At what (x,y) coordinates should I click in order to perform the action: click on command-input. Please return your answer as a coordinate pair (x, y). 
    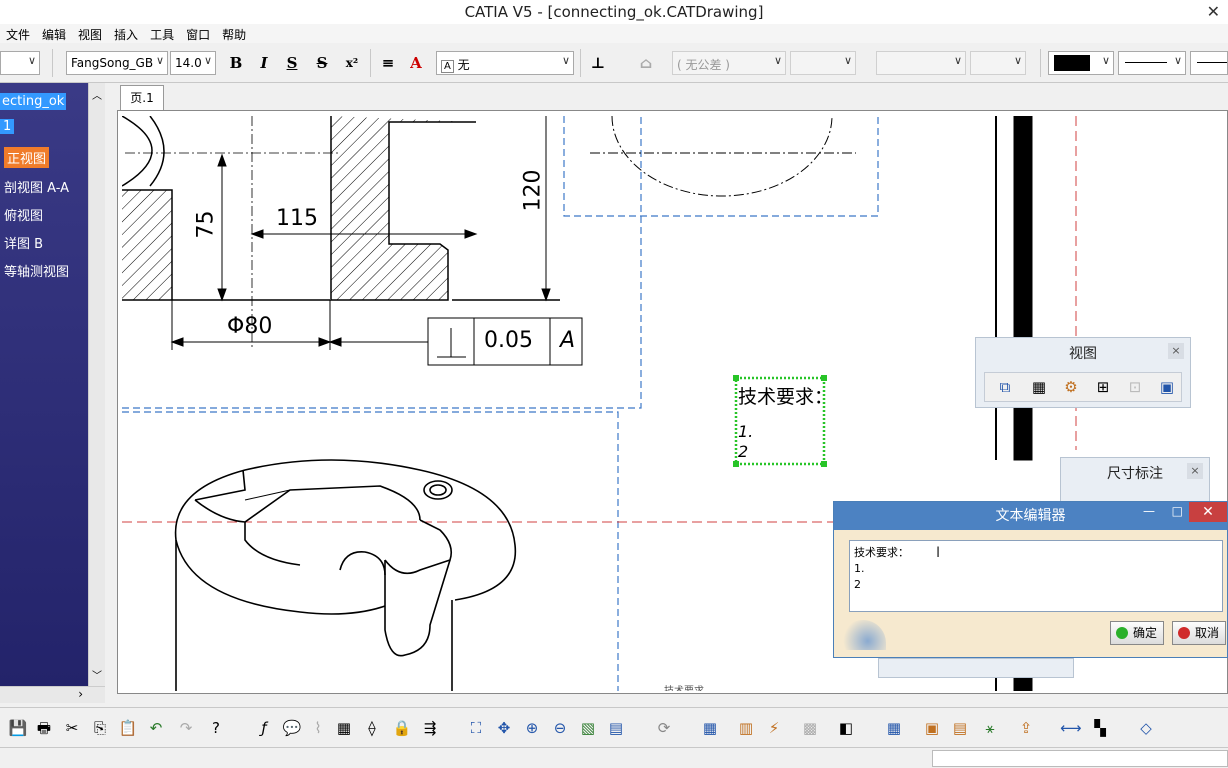
    Looking at the image, I should click on (1080, 758).